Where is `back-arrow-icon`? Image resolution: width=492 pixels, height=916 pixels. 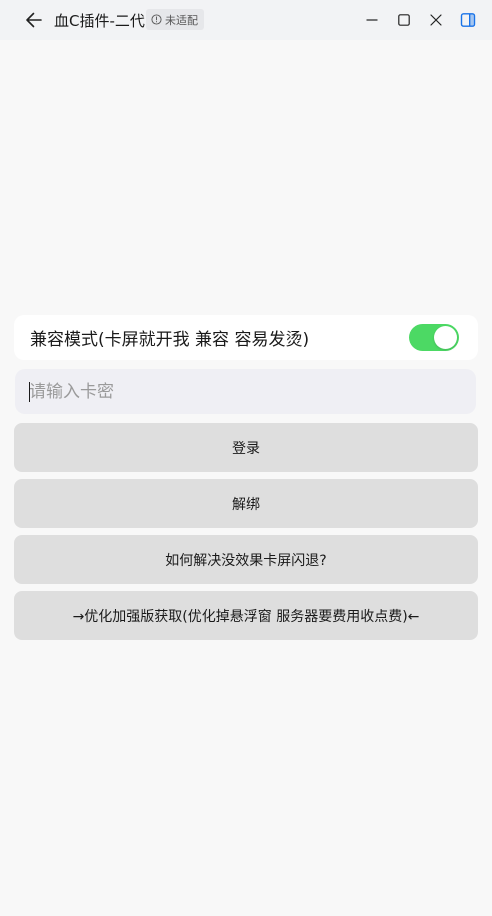 back-arrow-icon is located at coordinates (34, 20).